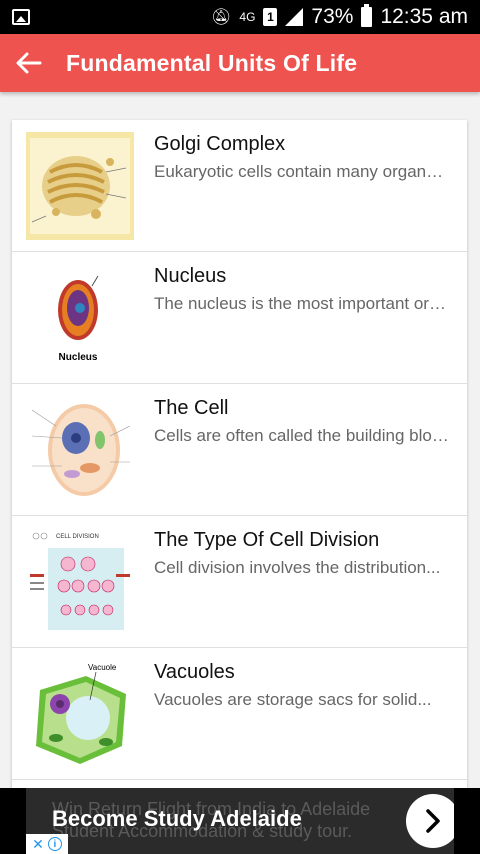 This screenshot has height=854, width=480. Describe the element at coordinates (38, 844) in the screenshot. I see `ad-close-icon: ✕` at that location.